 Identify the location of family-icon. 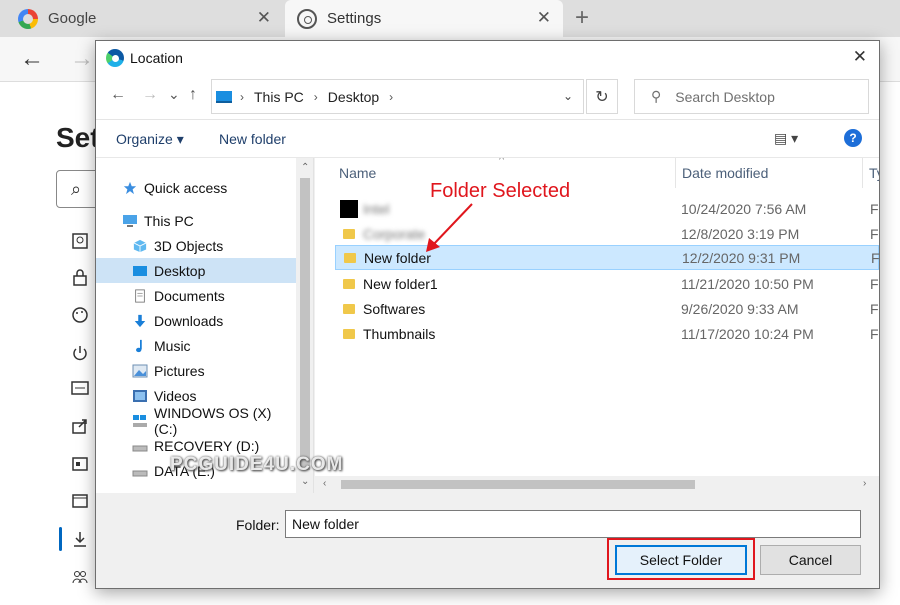
(80, 577).